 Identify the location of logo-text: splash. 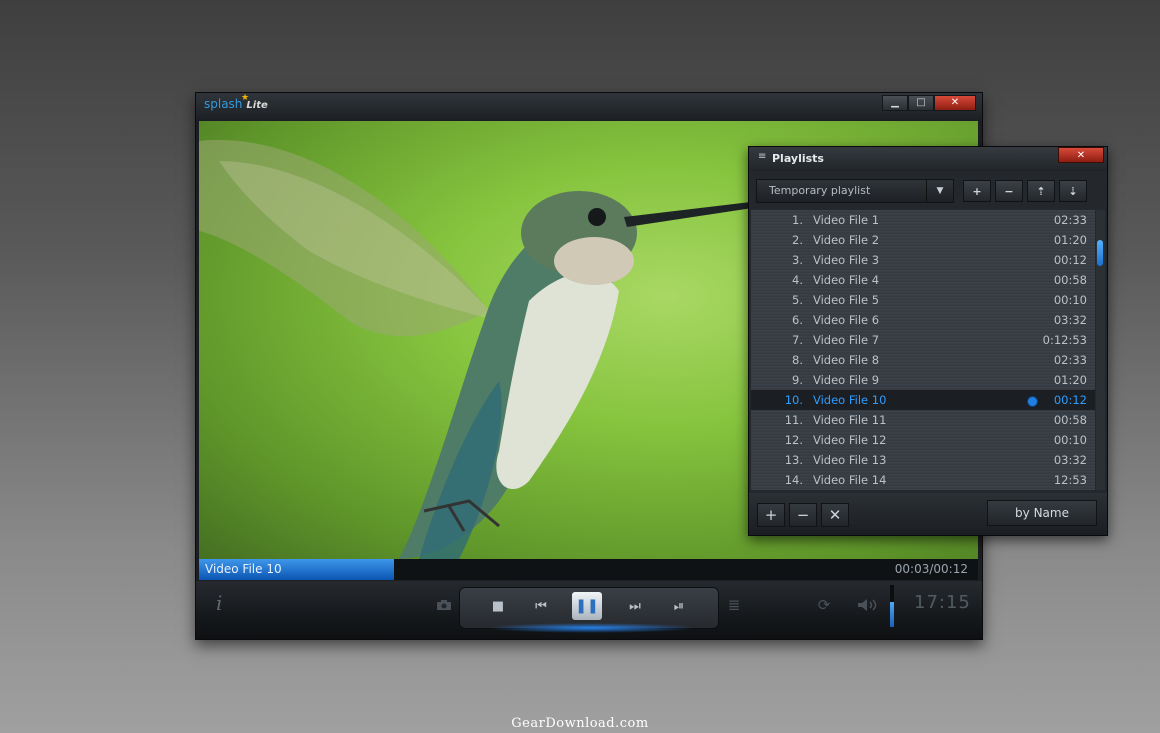
(223, 104).